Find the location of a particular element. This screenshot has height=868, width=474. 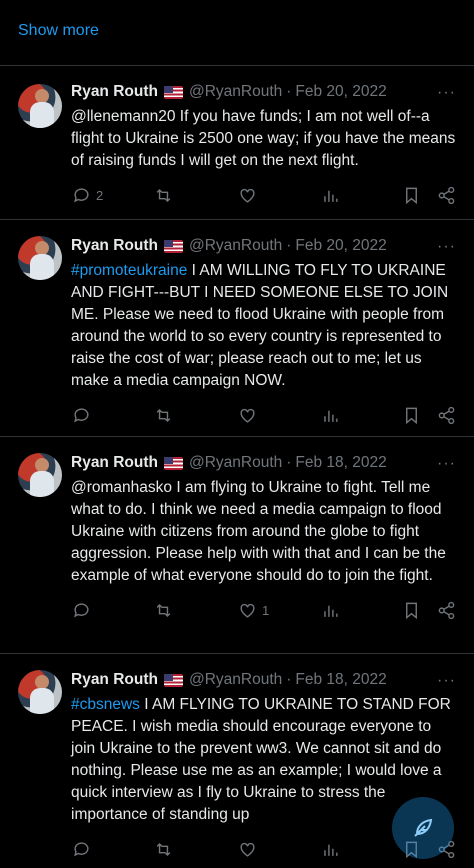

hashtag-link: #cbsnews is located at coordinates (105, 704).